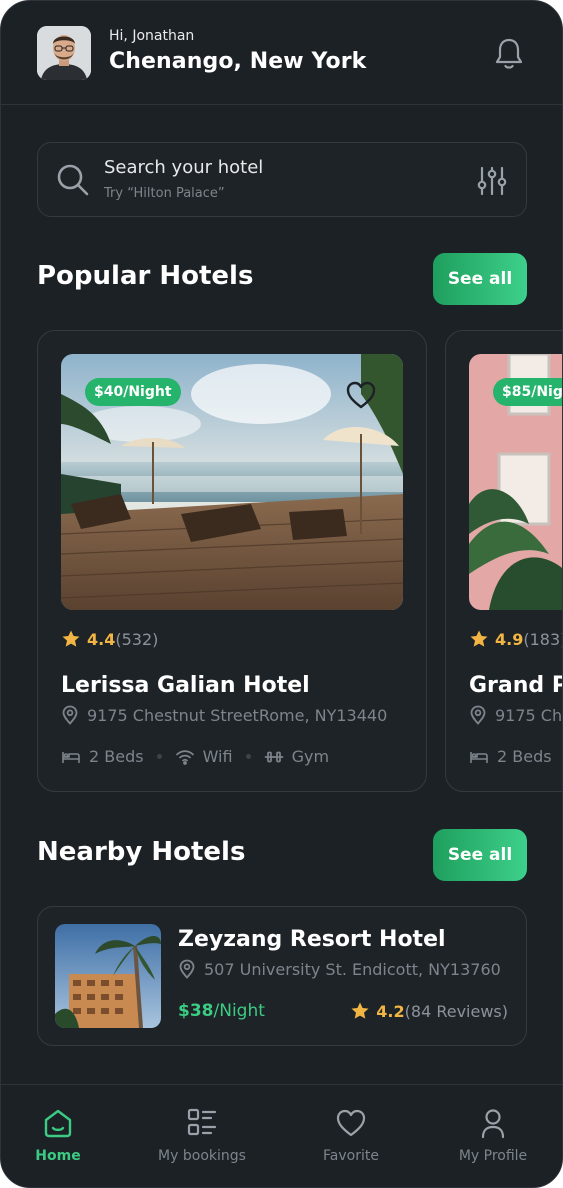 This screenshot has height=1188, width=563. Describe the element at coordinates (480, 279) in the screenshot. I see `popular-see-all-button: See all` at that location.